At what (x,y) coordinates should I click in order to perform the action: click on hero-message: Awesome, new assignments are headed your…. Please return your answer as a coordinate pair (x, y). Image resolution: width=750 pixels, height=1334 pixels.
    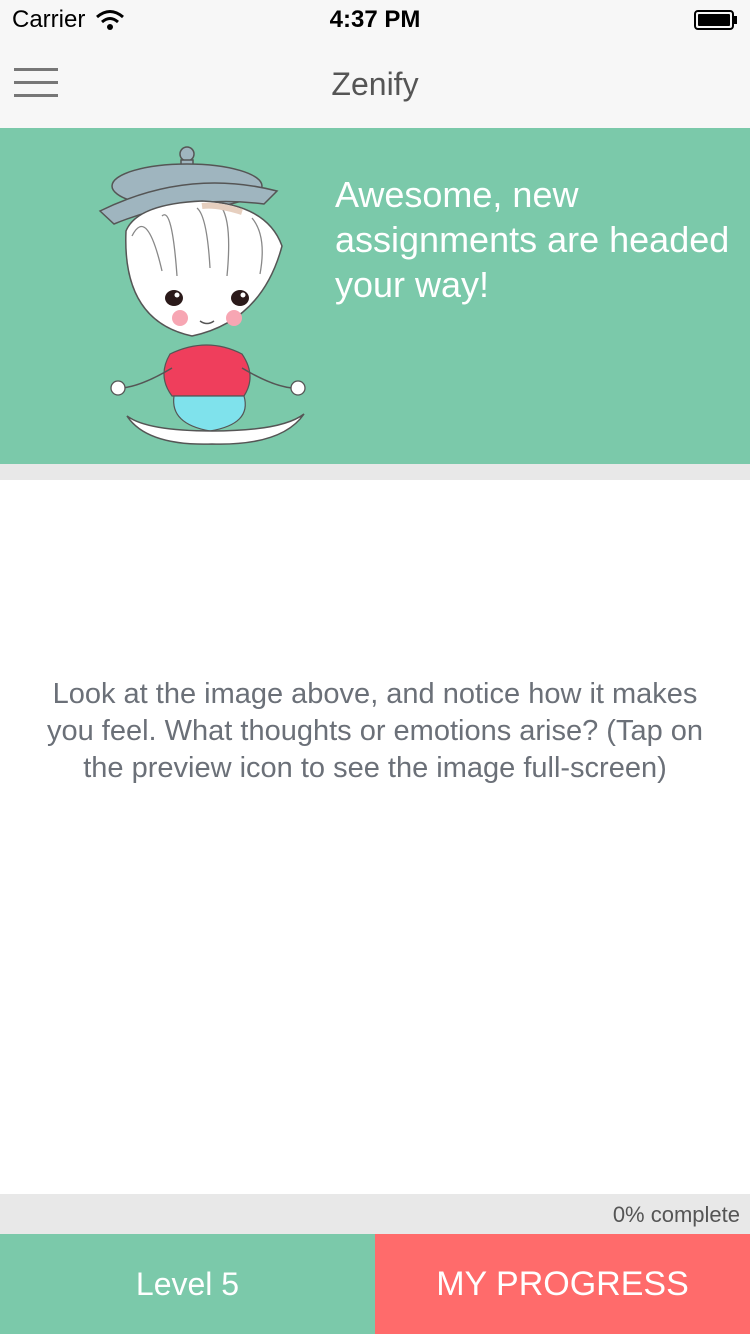
    Looking at the image, I should click on (532, 239).